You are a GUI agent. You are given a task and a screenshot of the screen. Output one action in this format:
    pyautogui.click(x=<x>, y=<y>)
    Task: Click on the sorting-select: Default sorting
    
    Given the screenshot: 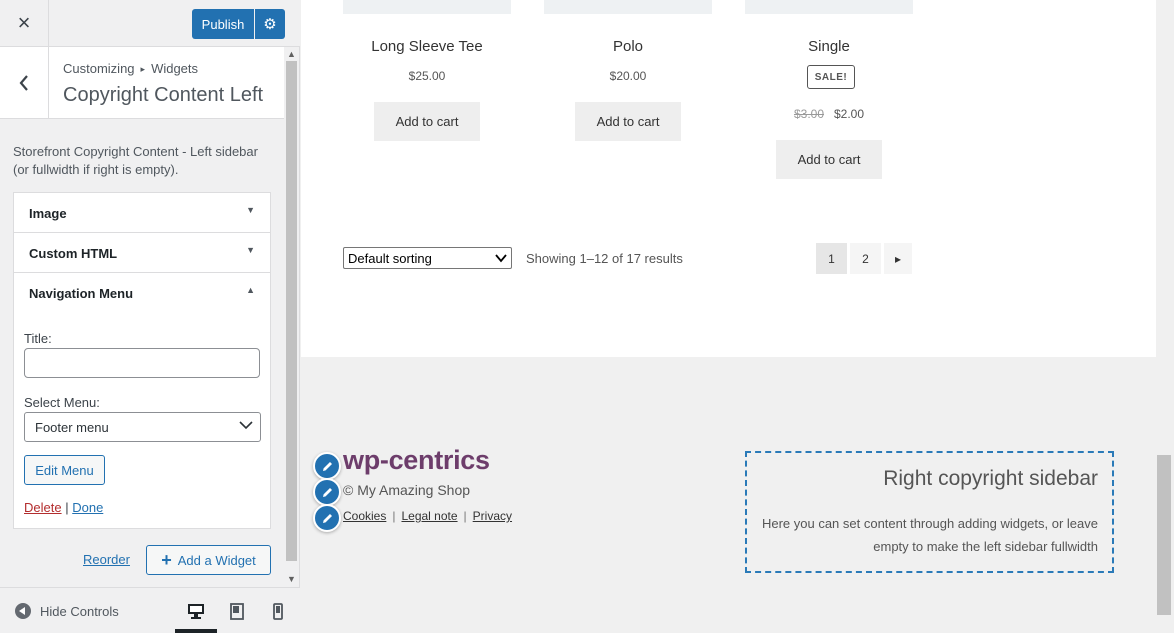 What is the action you would take?
    pyautogui.click(x=427, y=258)
    